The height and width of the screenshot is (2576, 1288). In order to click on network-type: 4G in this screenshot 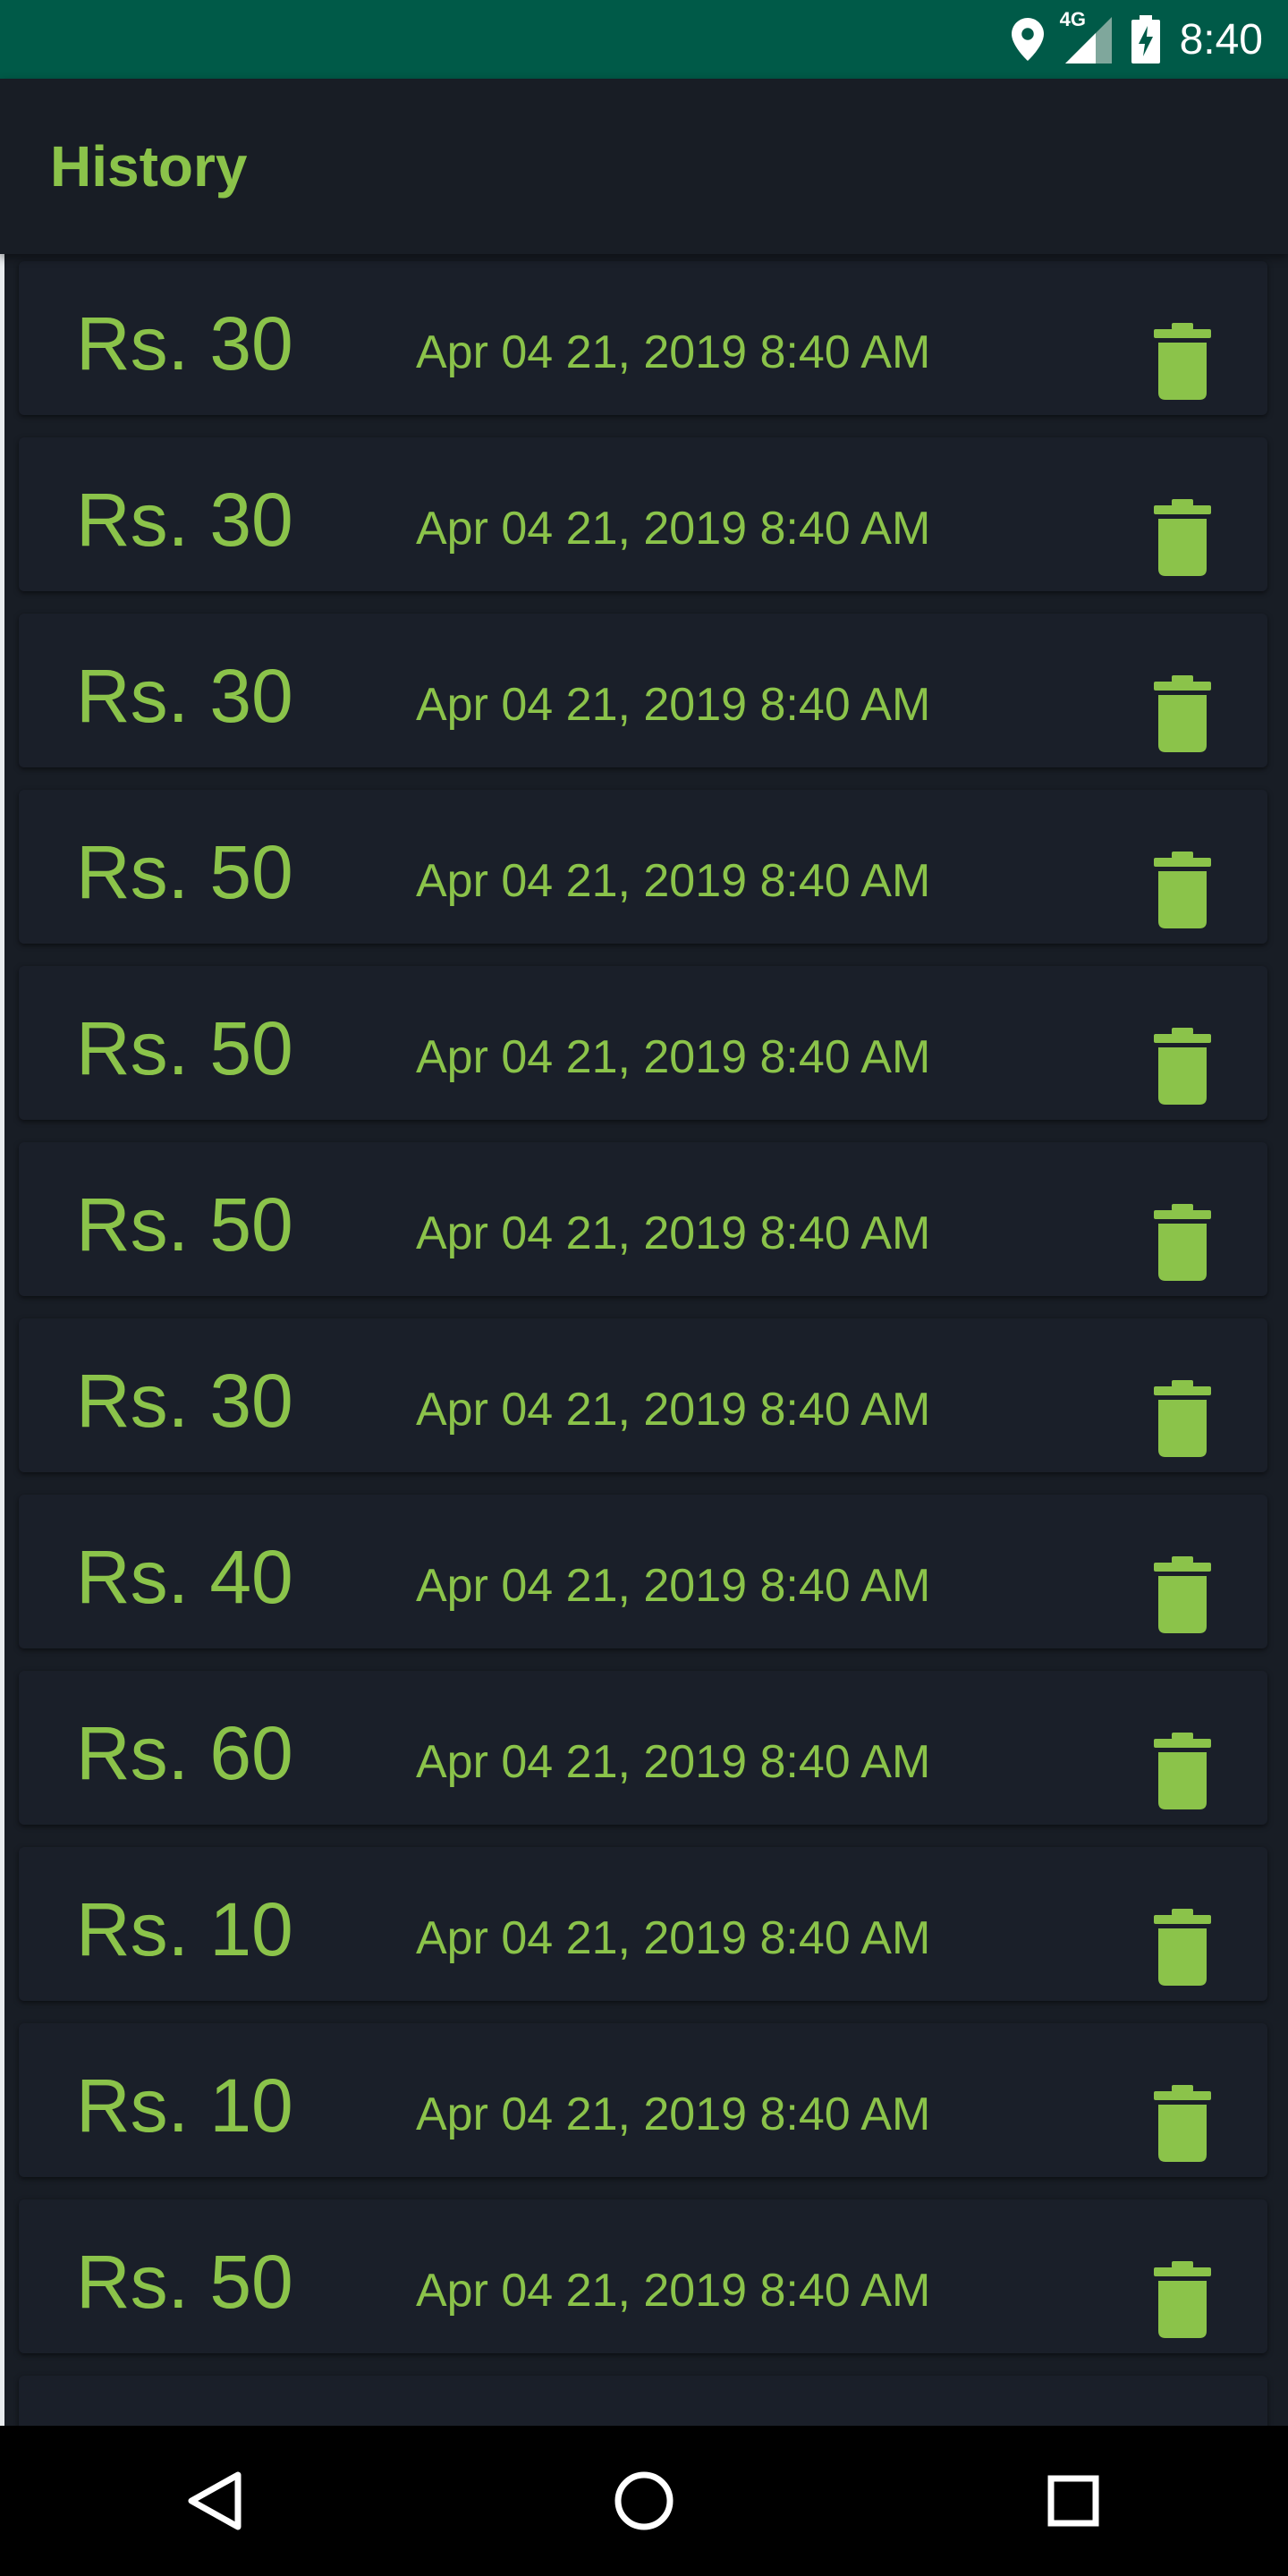, I will do `click(1072, 19)`.